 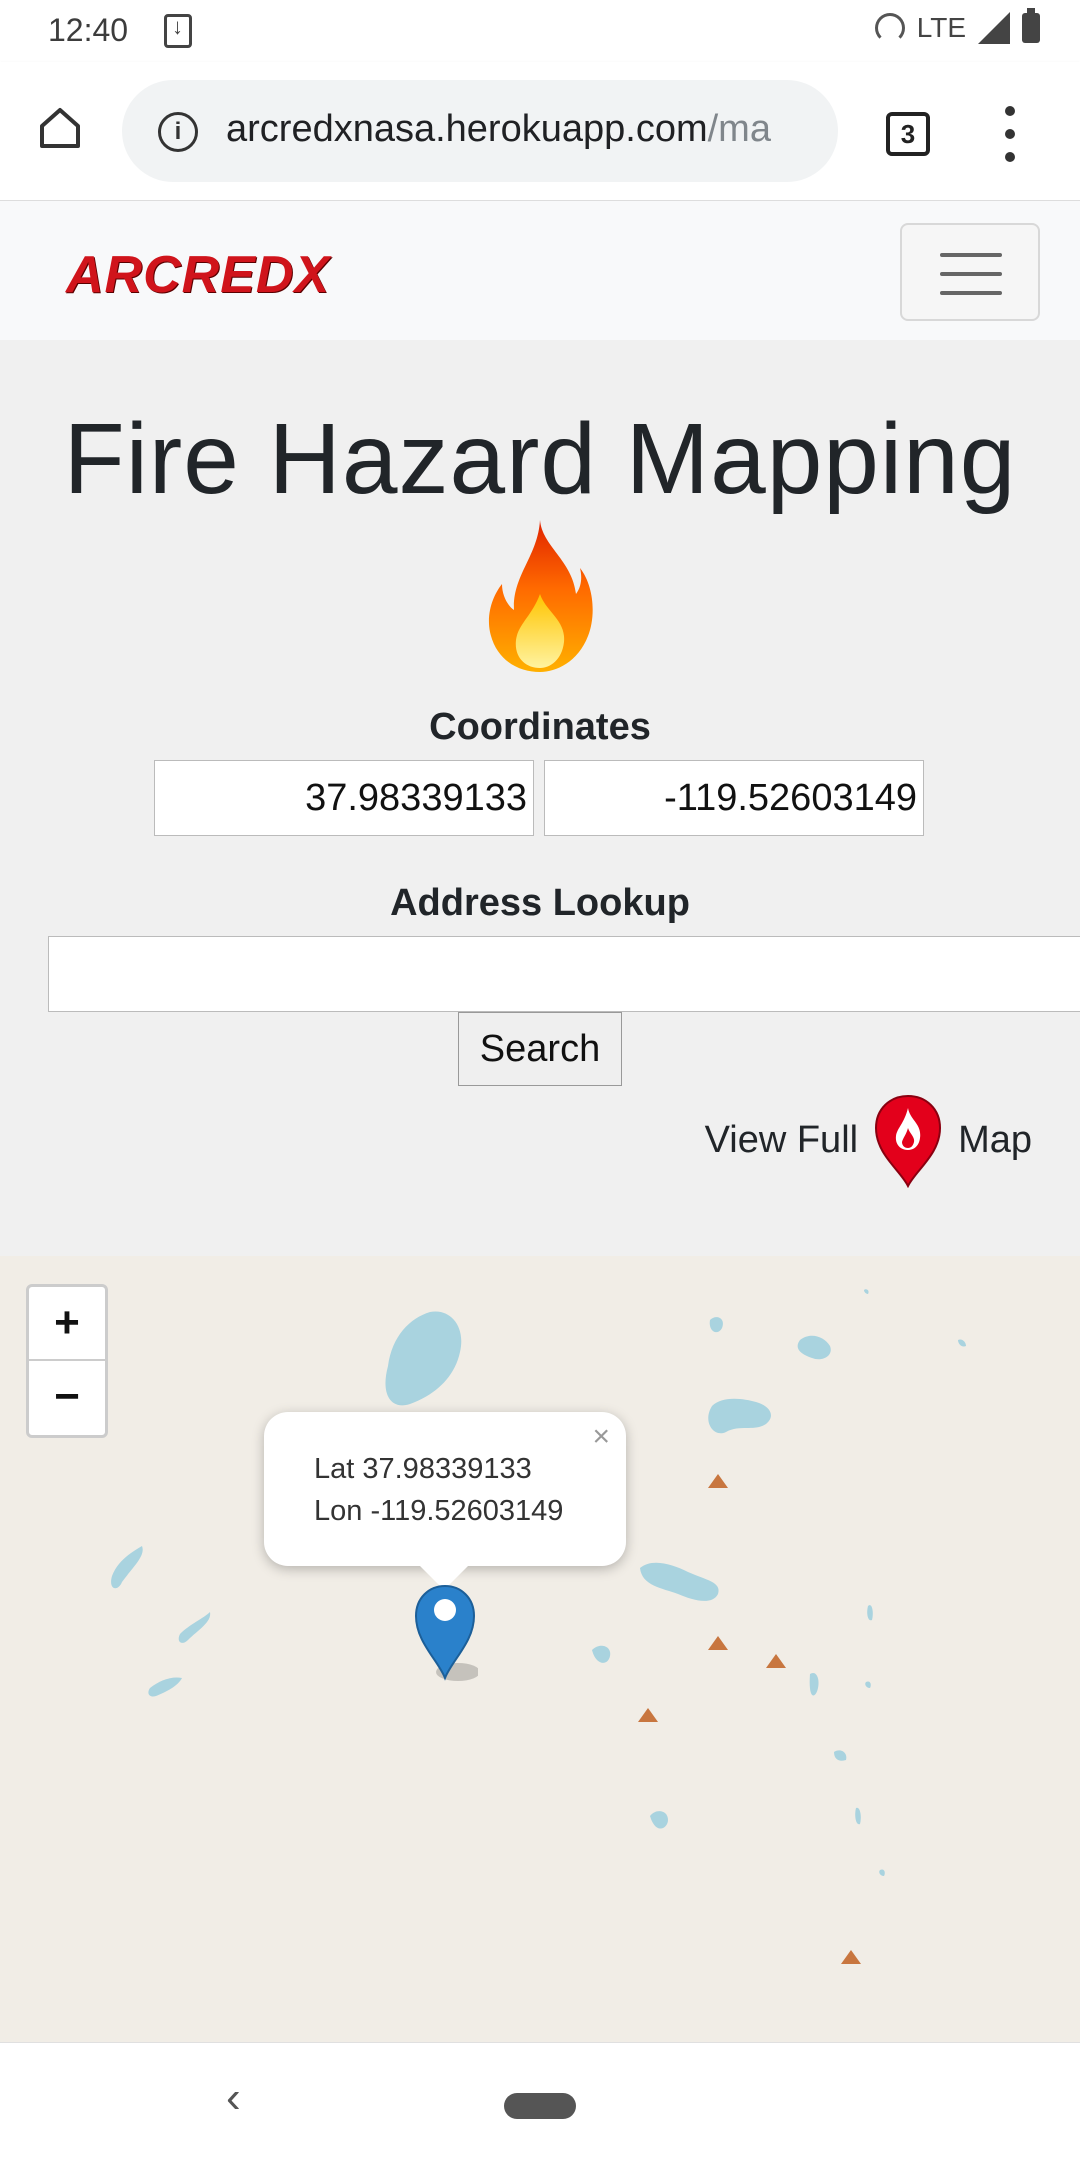 What do you see at coordinates (233, 2098) in the screenshot?
I see `back-button: ‹` at bounding box center [233, 2098].